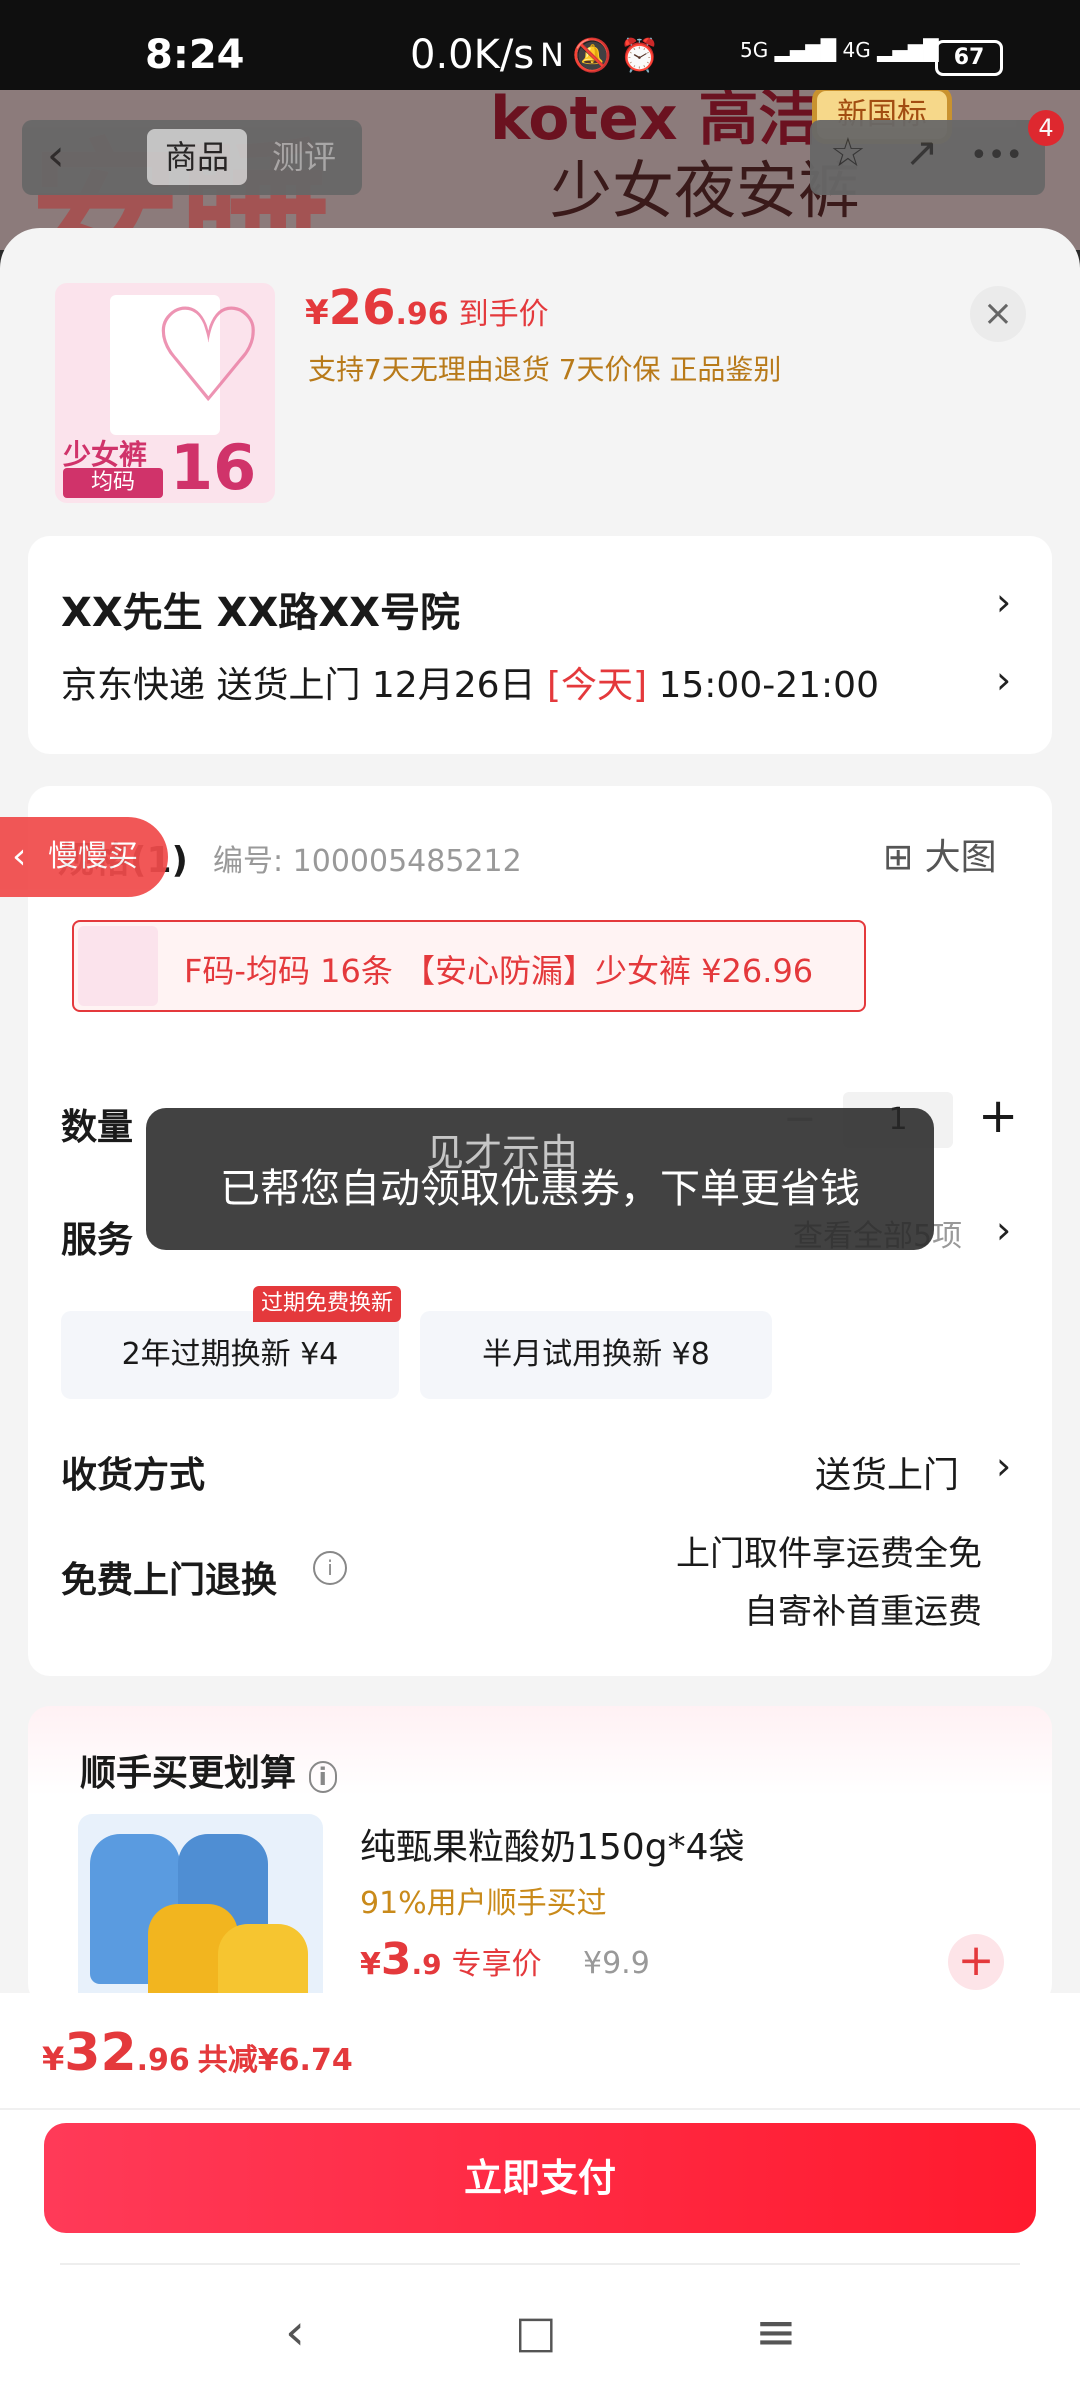 Image resolution: width=1080 pixels, height=2400 pixels. I want to click on quantity-label: 数量, so click(97, 1127).